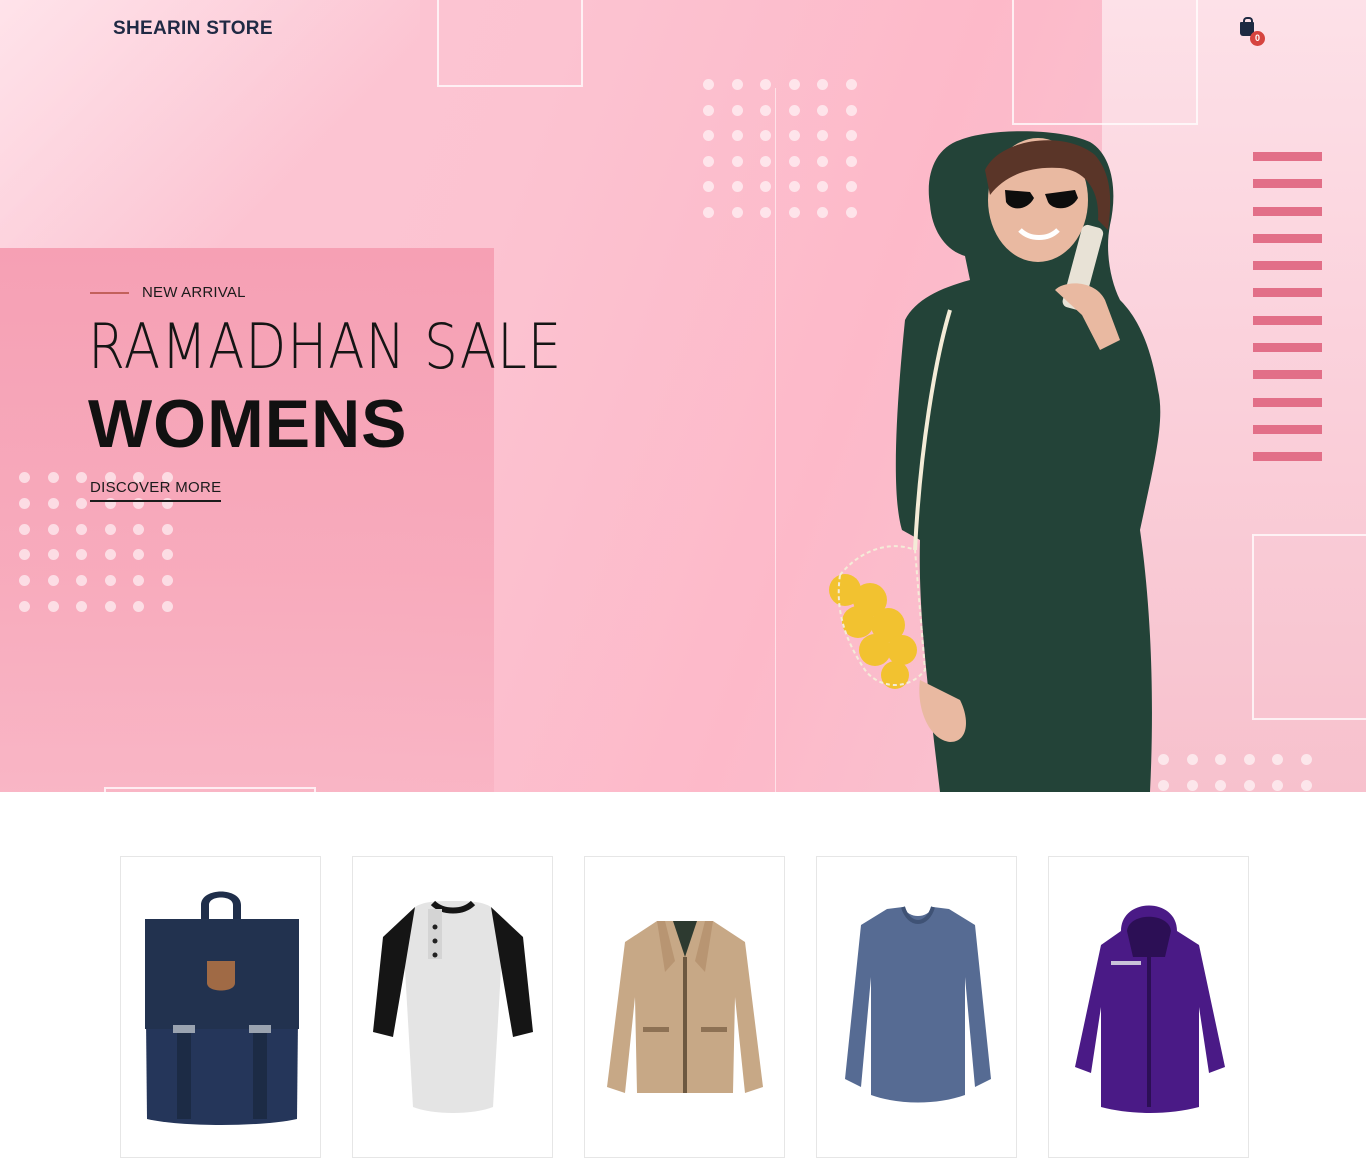  I want to click on purple-jacket-image, so click(1150, 1009).